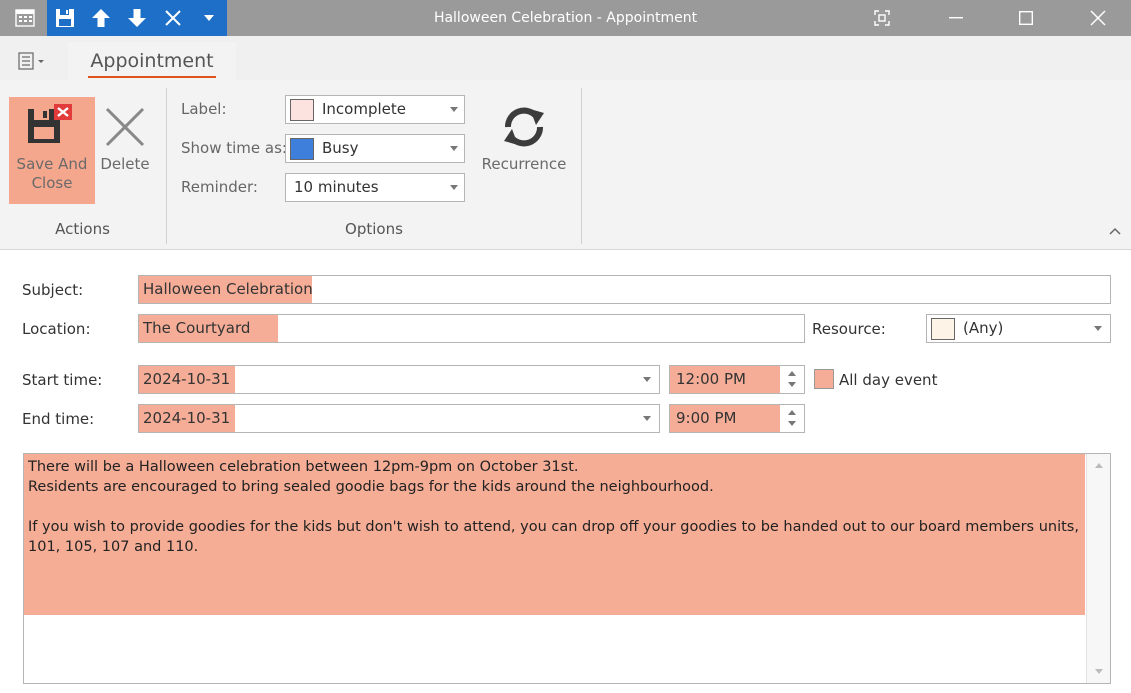  Describe the element at coordinates (956, 18) in the screenshot. I see `minimize-icon` at that location.